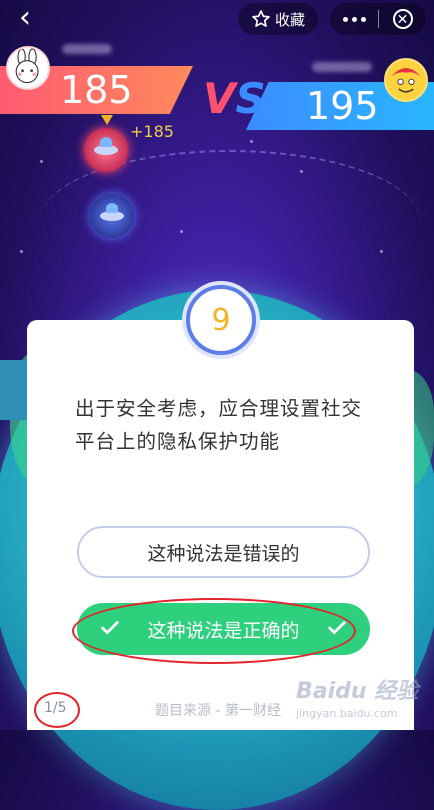 This screenshot has width=434, height=810. What do you see at coordinates (221, 320) in the screenshot?
I see `question-number-badge: 9` at bounding box center [221, 320].